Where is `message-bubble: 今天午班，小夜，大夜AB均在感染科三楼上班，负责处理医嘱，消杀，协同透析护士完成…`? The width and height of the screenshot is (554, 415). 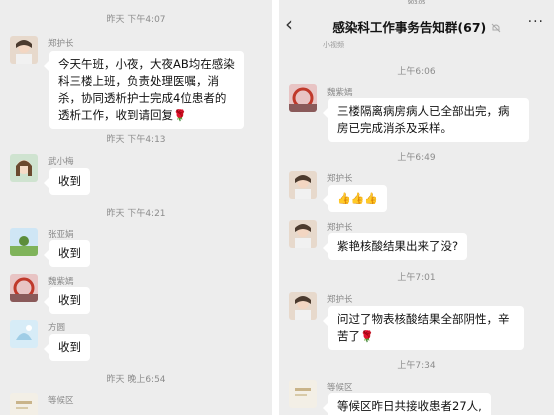
message-bubble: 今天午班，小夜，大夜AB均在感染科三楼上班，负责处理医嘱，消杀，协同透析护士完成… is located at coordinates (144, 90).